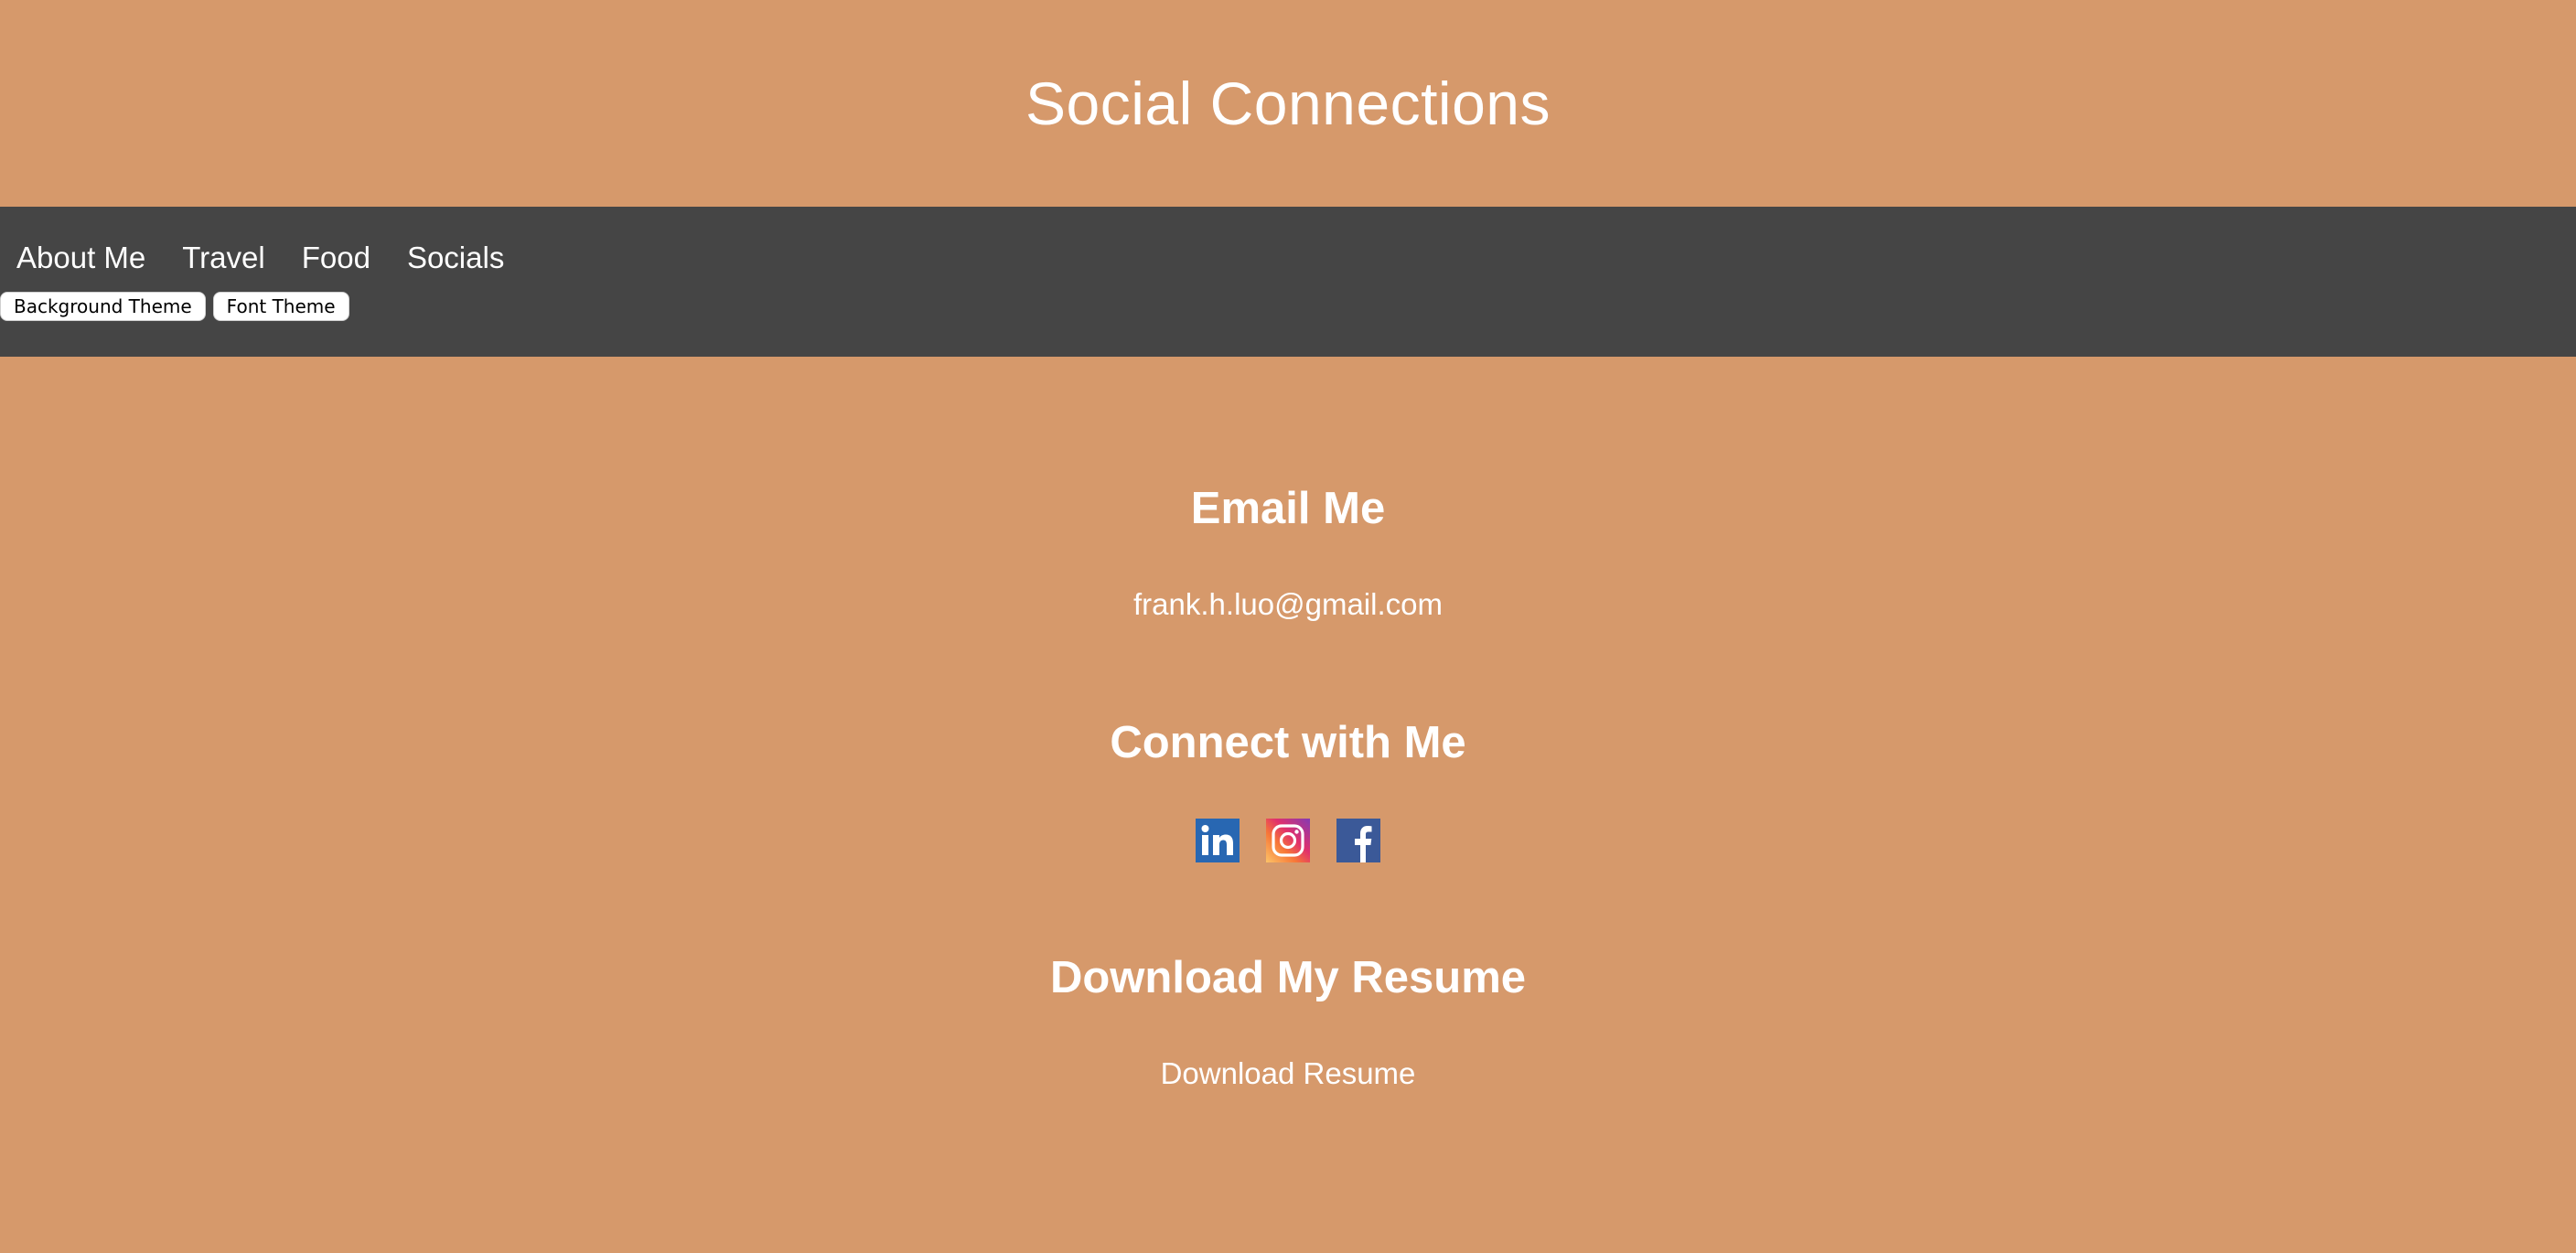 The width and height of the screenshot is (2576, 1253). What do you see at coordinates (80, 258) in the screenshot?
I see `nav-item-about-me: About Me` at bounding box center [80, 258].